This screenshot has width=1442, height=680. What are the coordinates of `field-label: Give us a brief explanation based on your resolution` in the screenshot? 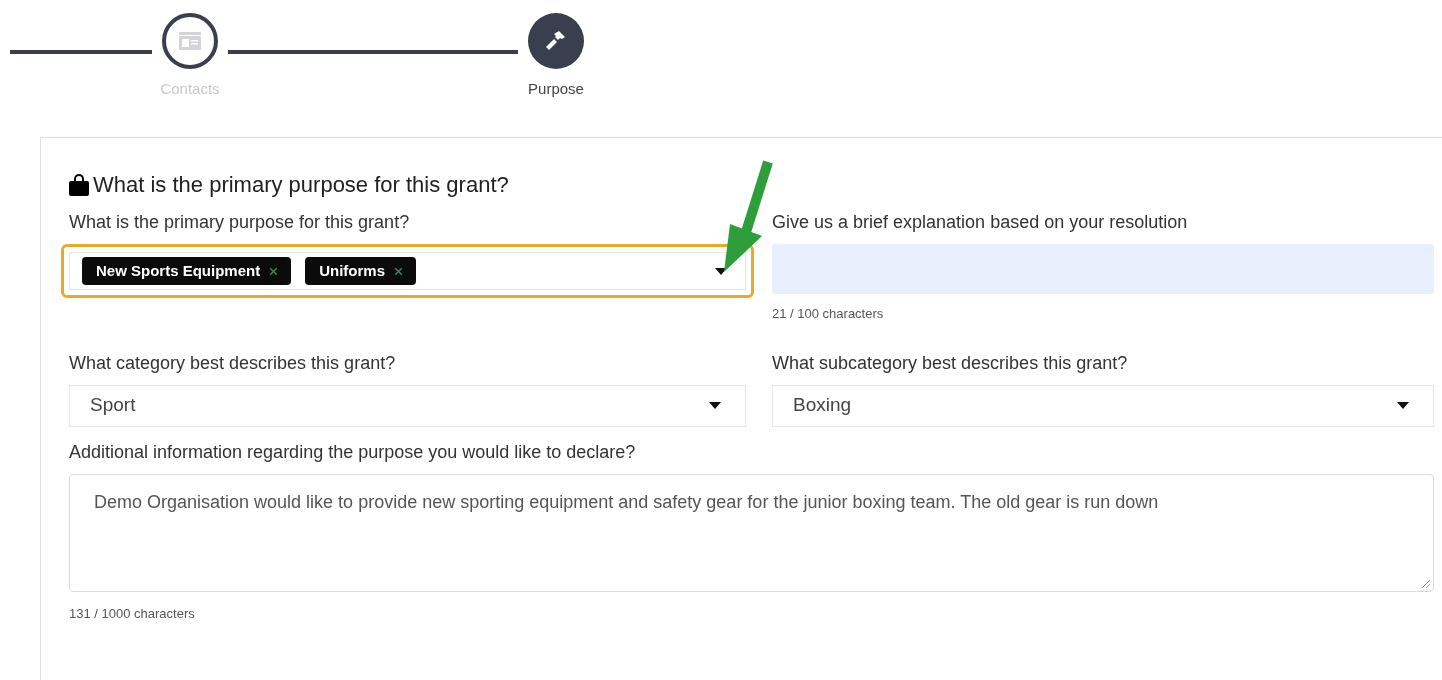 It's located at (980, 222).